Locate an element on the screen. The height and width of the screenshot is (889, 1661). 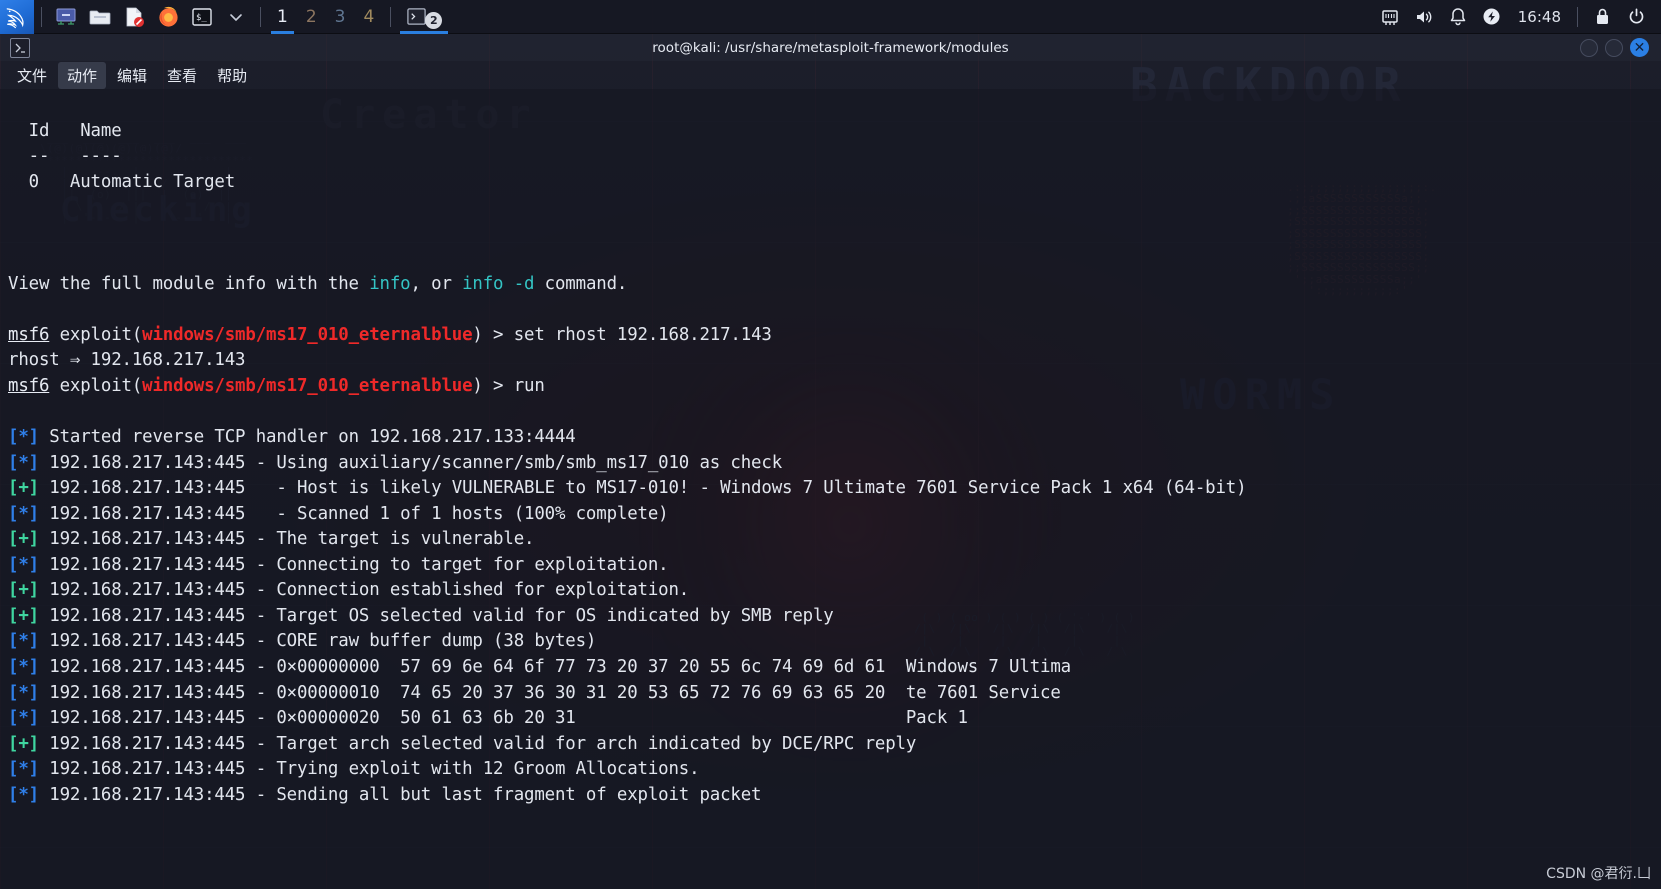
taskbar-item-terminal: 2 is located at coordinates (424, 17).